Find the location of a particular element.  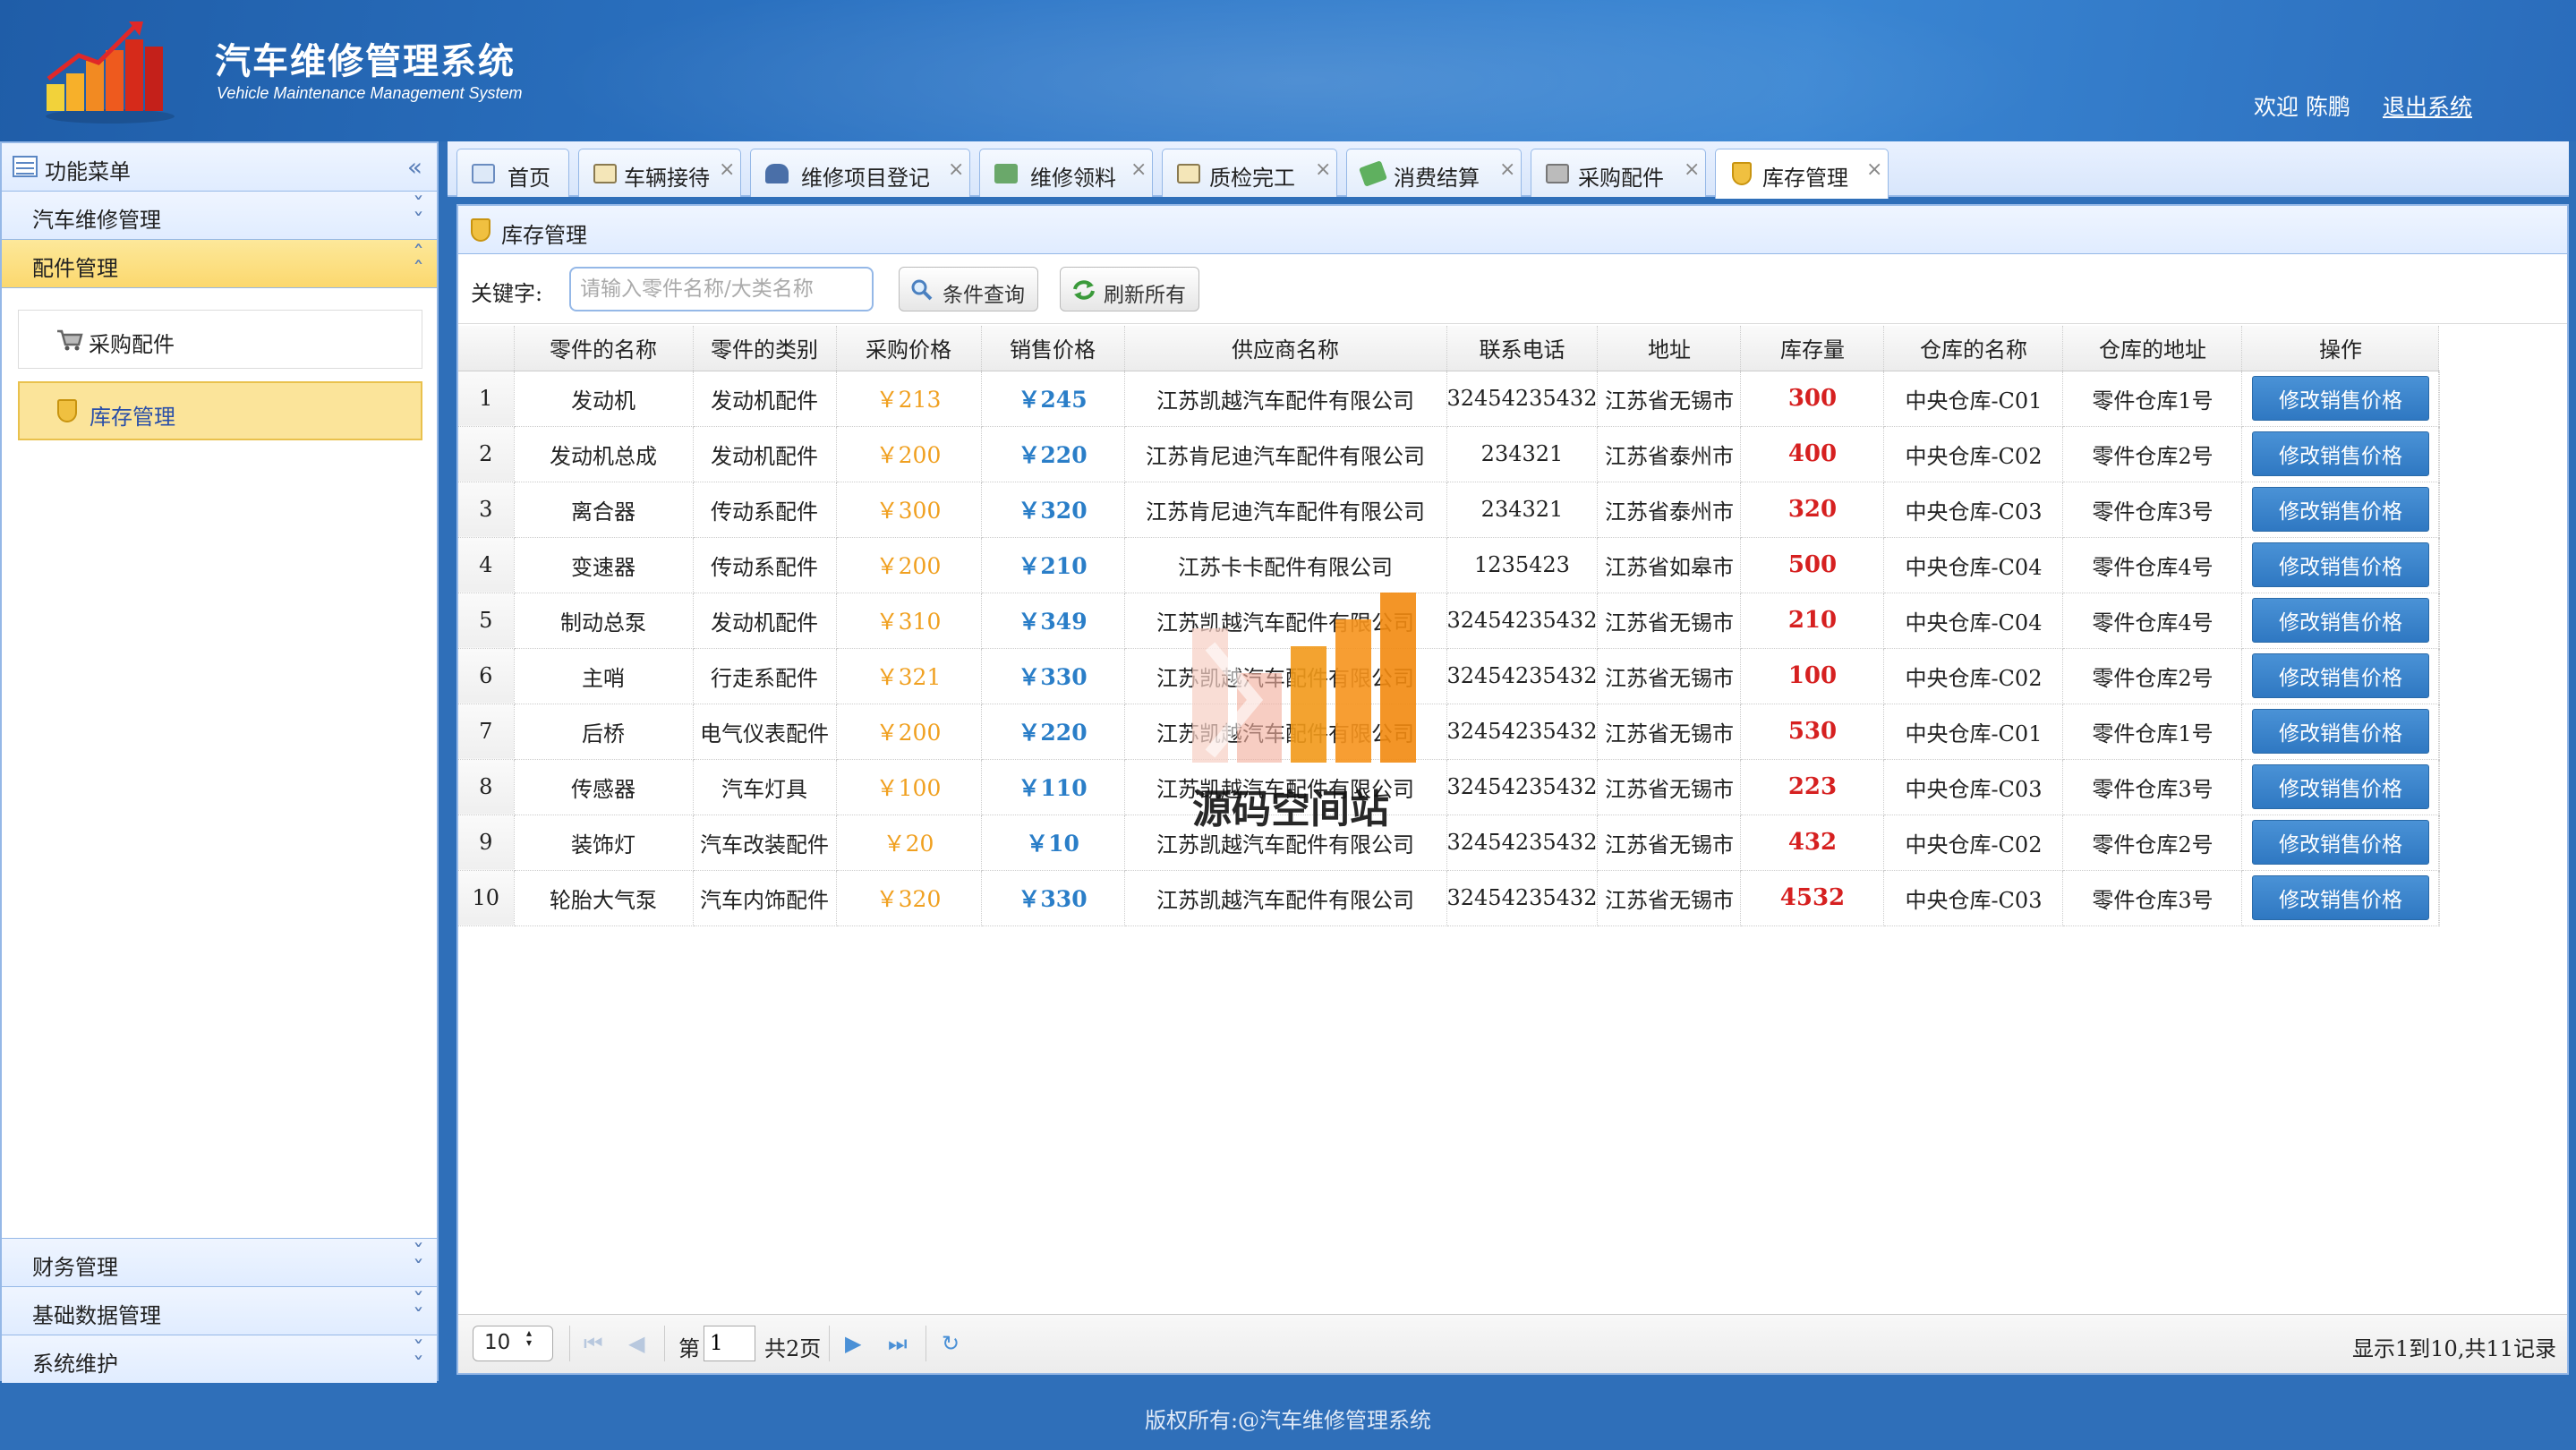

col-supplier: 供应商名称 is located at coordinates (1285, 348).